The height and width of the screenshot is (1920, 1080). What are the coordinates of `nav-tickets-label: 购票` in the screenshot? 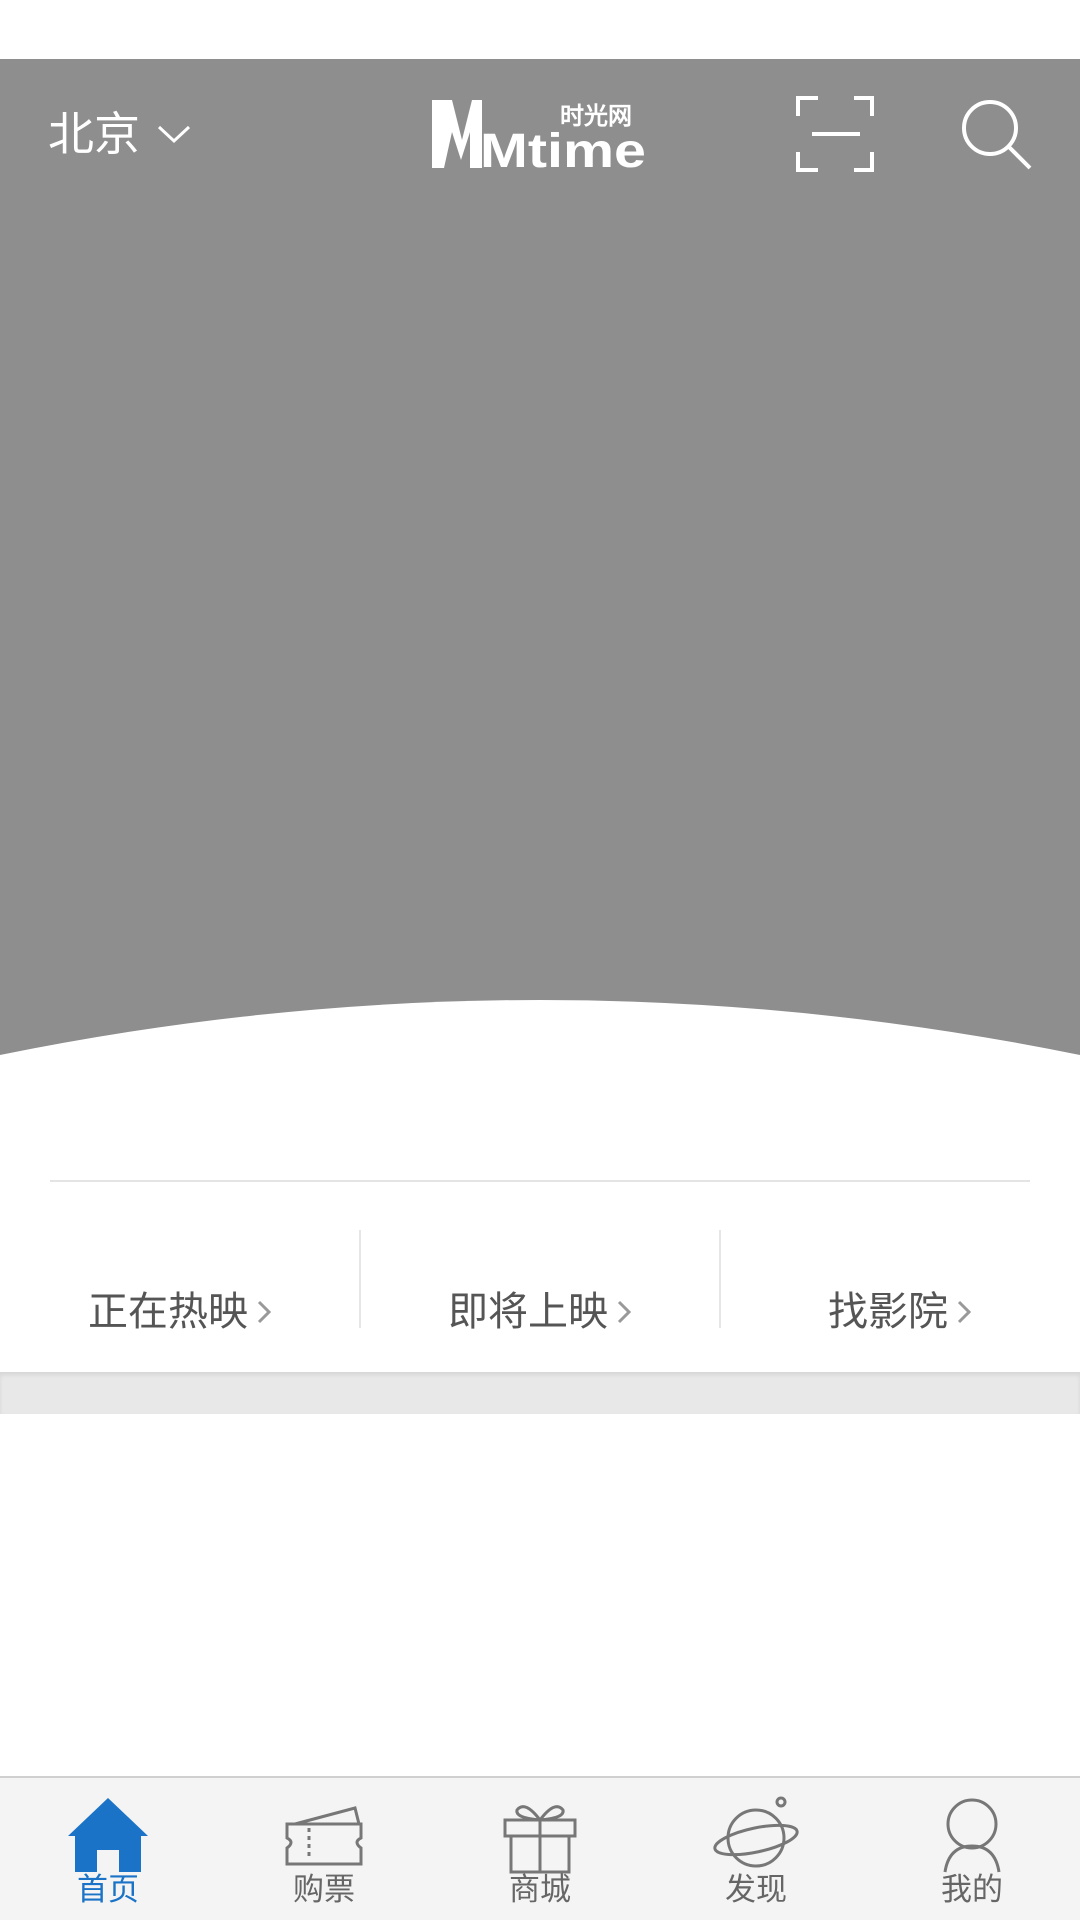 It's located at (324, 1890).